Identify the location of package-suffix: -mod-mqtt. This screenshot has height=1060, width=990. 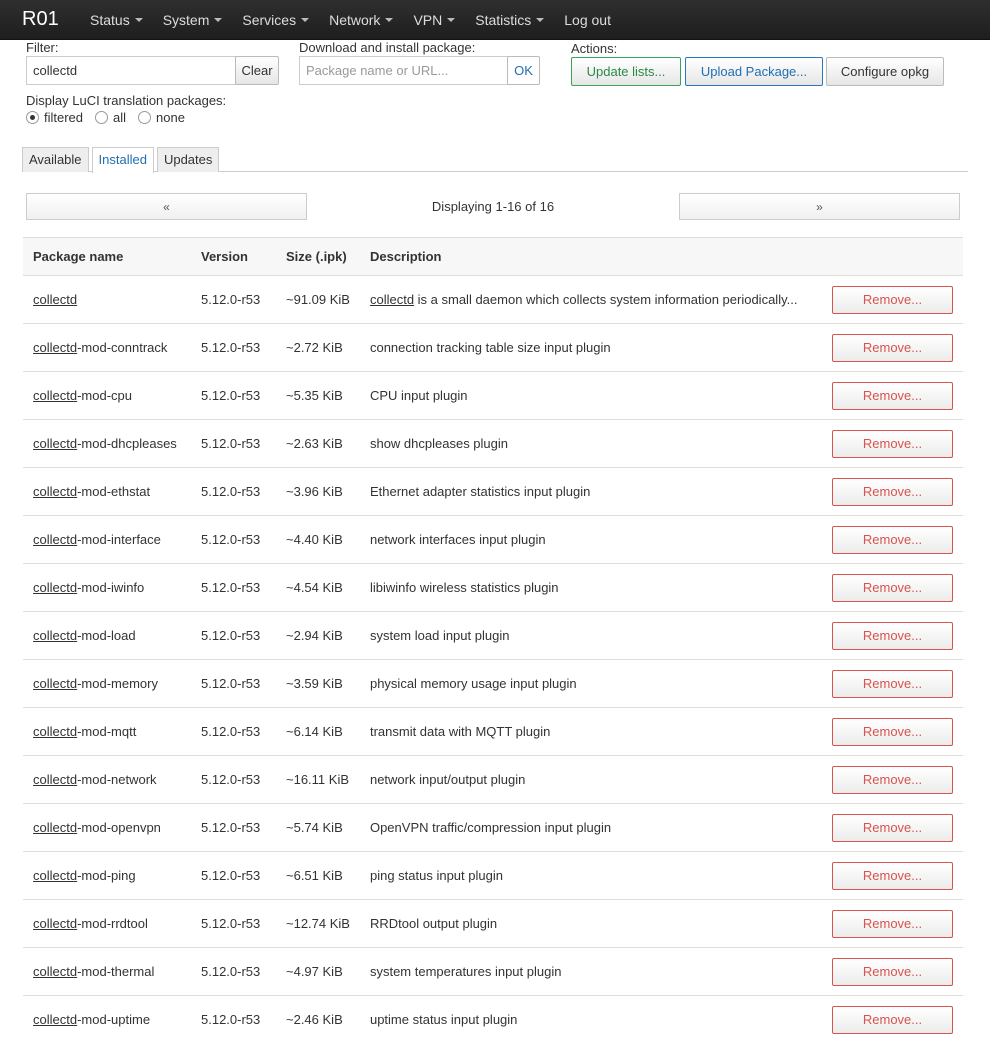
(107, 731).